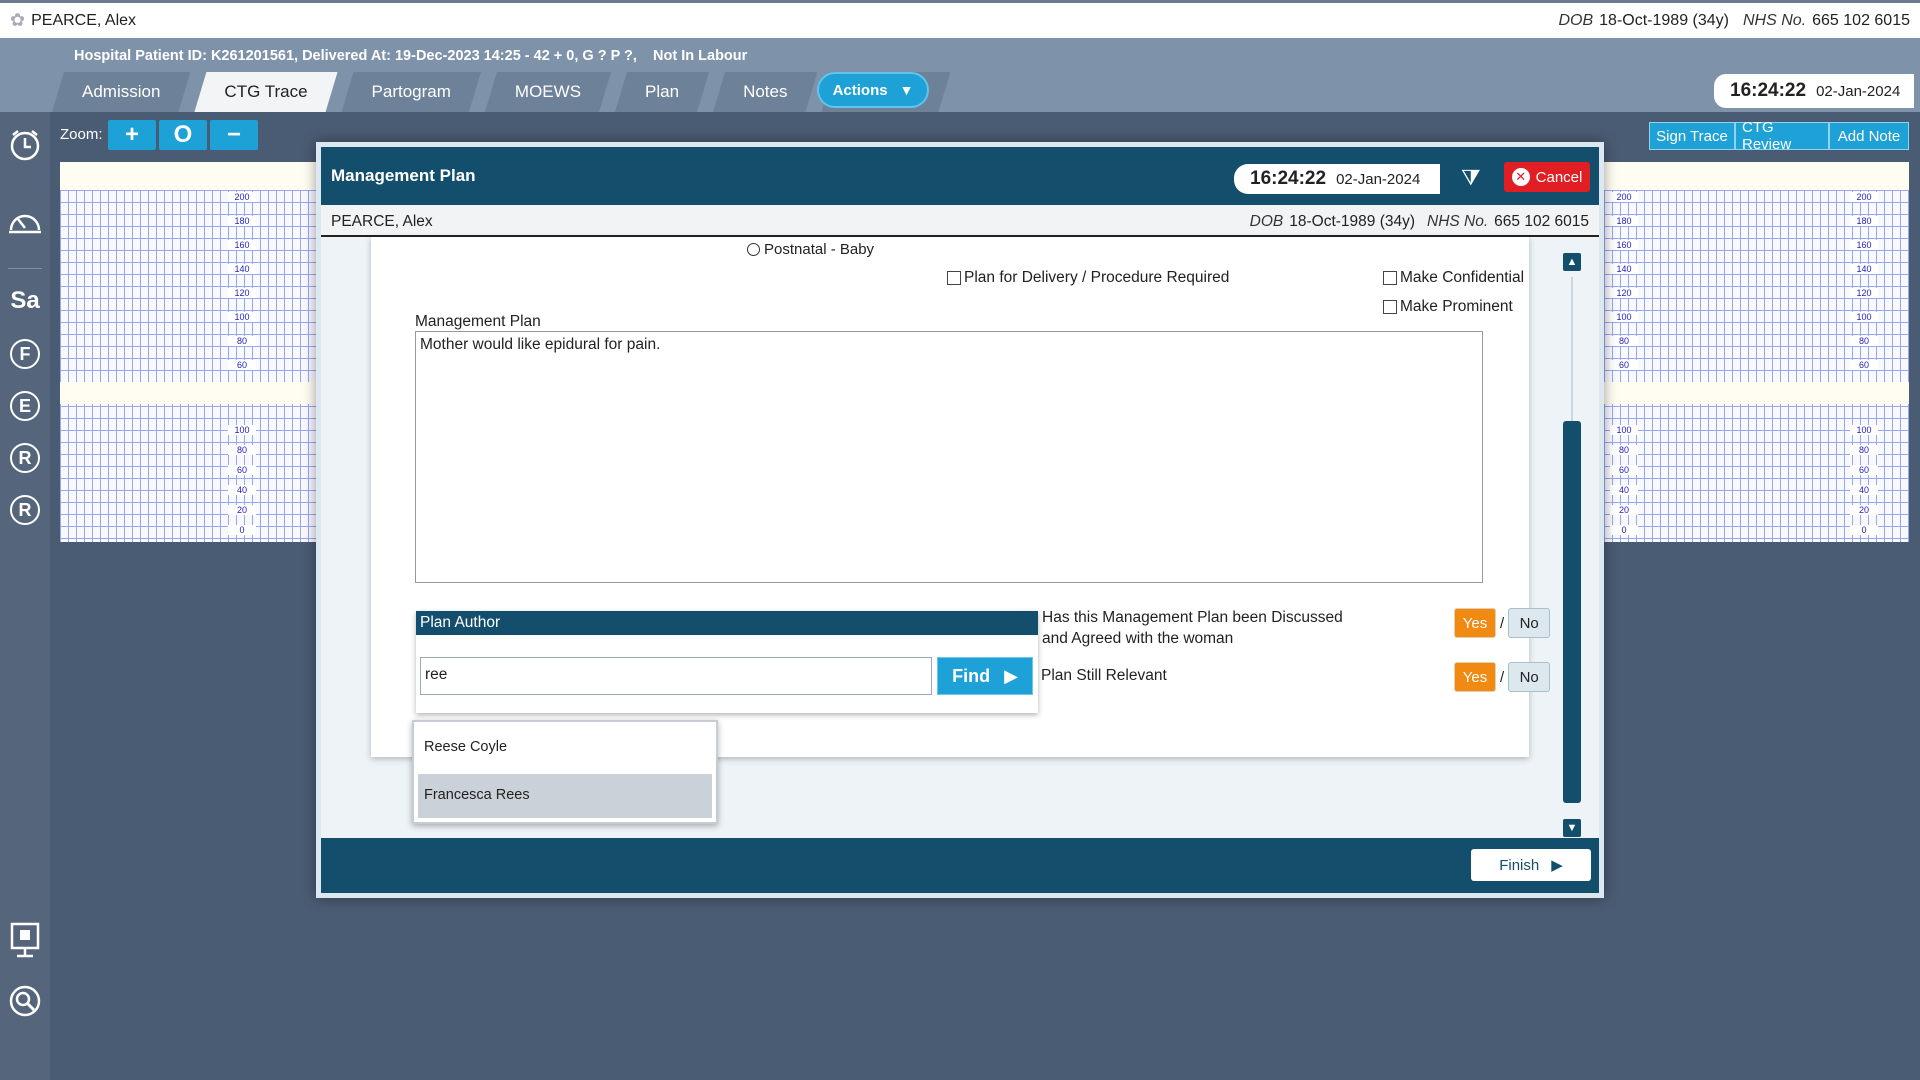 The height and width of the screenshot is (1080, 1920). I want to click on ctg-review-button: CTG Review, so click(1782, 136).